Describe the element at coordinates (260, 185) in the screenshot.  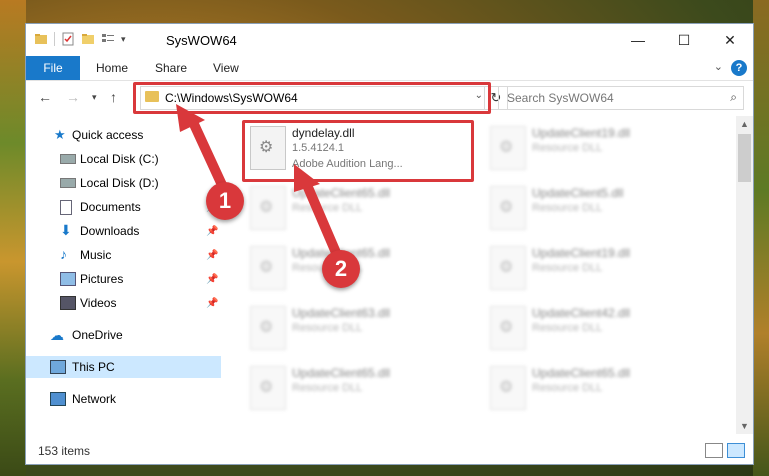
I see `annotation-arrows` at that location.